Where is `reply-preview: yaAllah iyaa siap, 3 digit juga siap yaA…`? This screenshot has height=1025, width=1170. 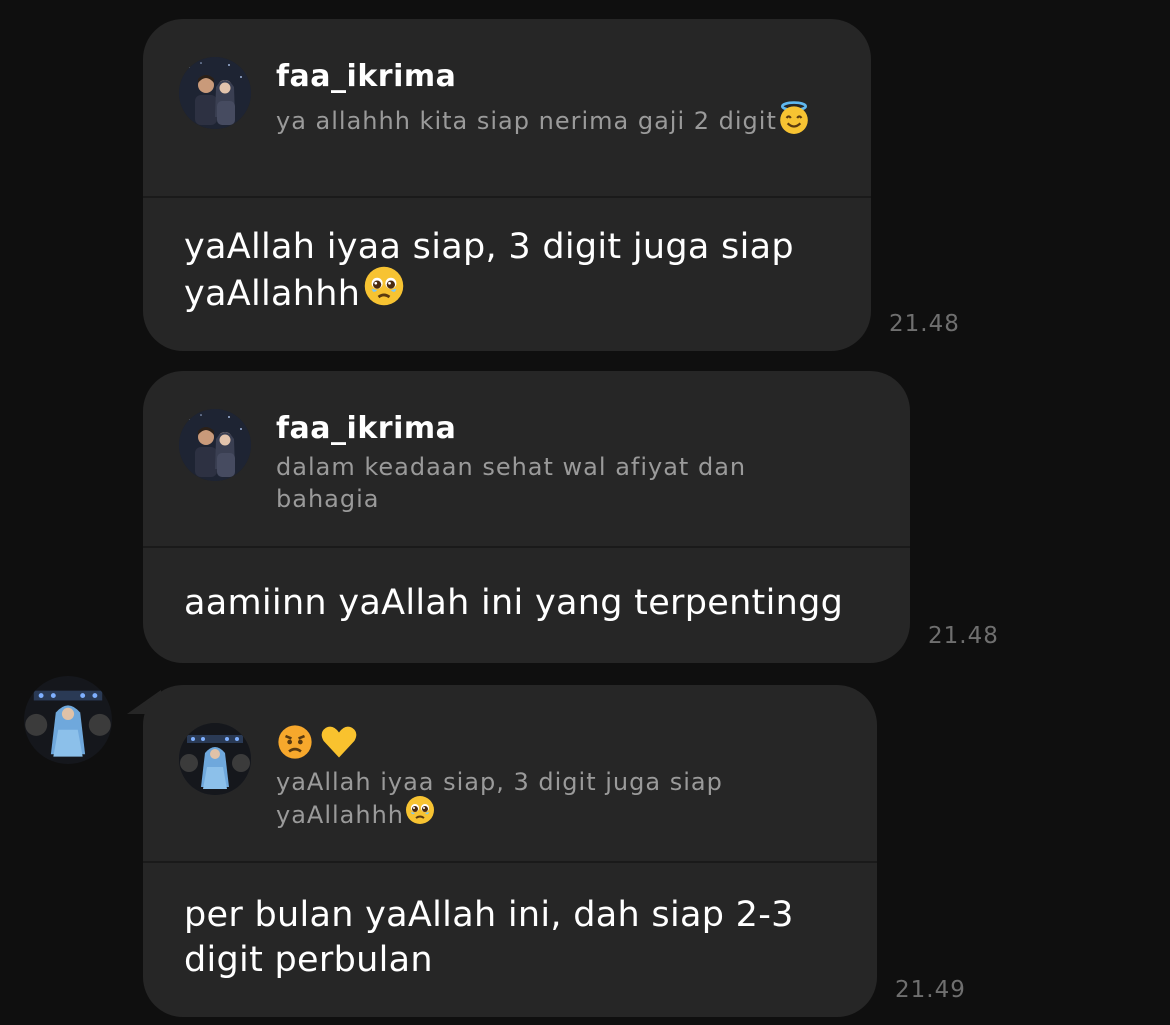
reply-preview: yaAllah iyaa siap, 3 digit juga siap yaA… is located at coordinates (510, 774).